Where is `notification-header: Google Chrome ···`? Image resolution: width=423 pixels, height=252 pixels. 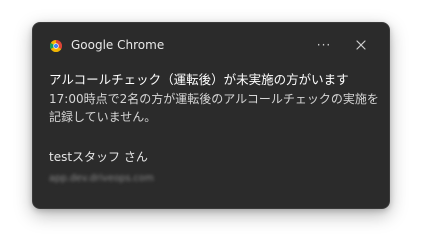 notification-header: Google Chrome ··· is located at coordinates (211, 44).